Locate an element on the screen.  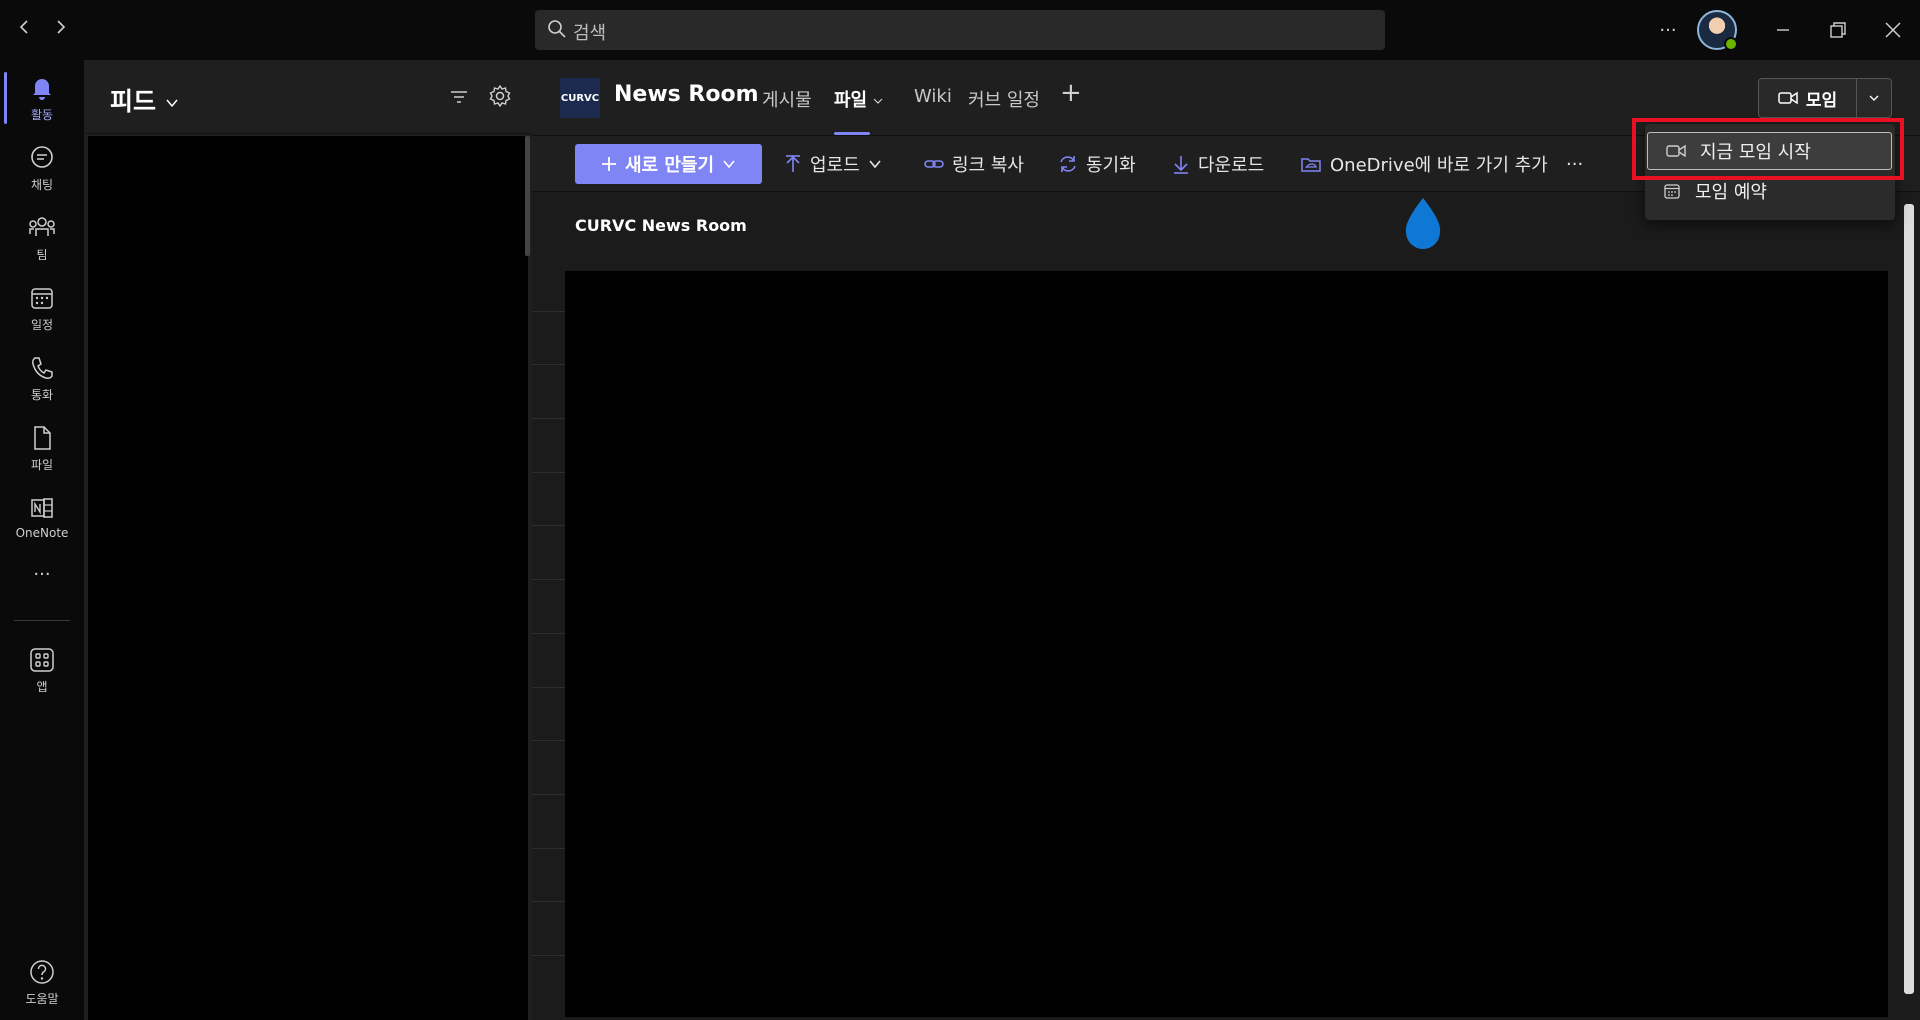
rail-item-files: 파일 is located at coordinates (42, 449).